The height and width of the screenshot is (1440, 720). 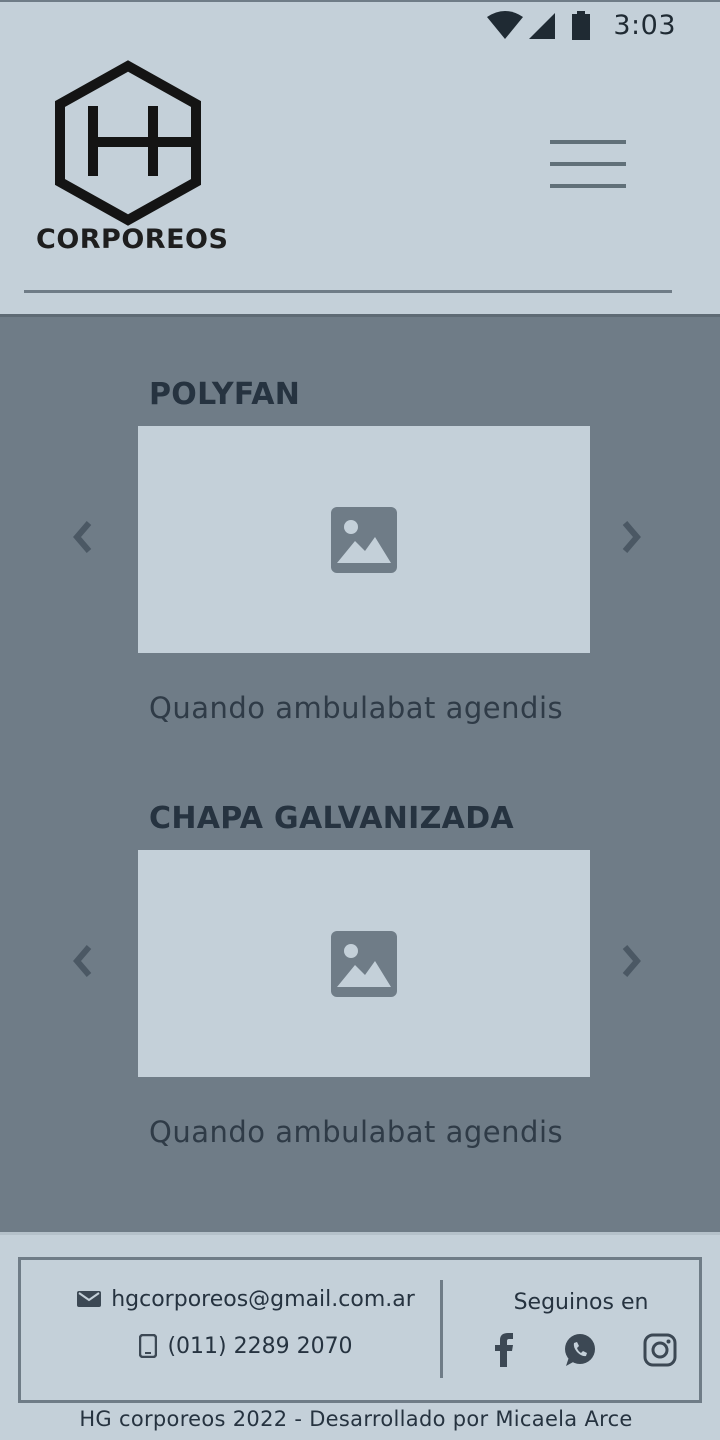 What do you see at coordinates (348, 291) in the screenshot?
I see `header-divider` at bounding box center [348, 291].